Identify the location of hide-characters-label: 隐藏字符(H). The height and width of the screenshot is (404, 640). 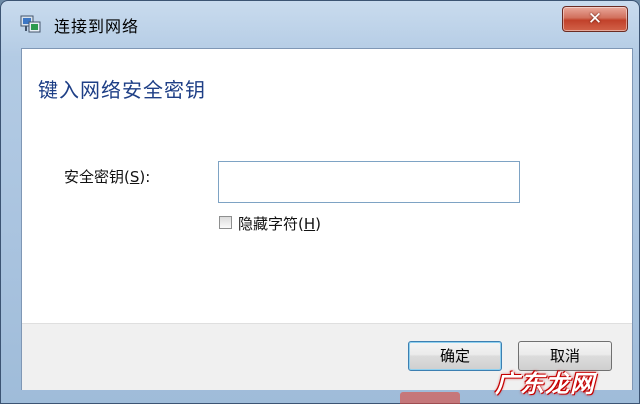
(279, 223).